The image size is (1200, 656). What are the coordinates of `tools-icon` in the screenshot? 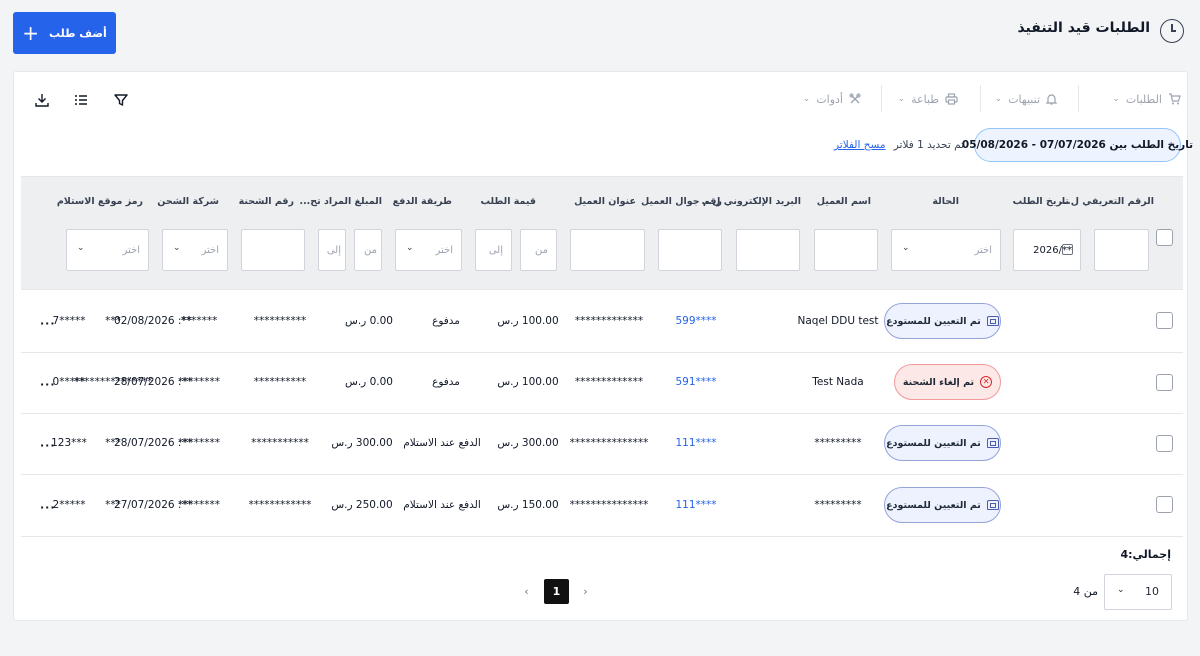 It's located at (855, 98).